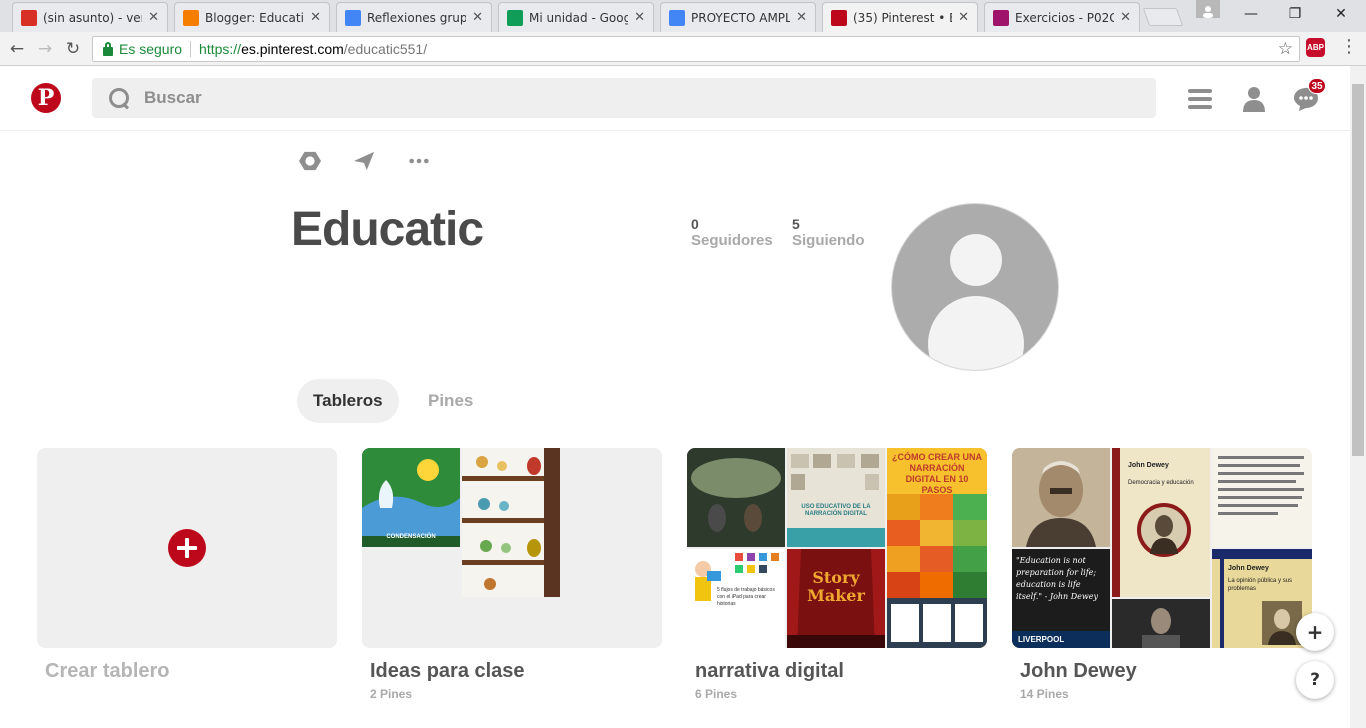 Image resolution: width=1366 pixels, height=728 pixels. What do you see at coordinates (450, 401) in the screenshot?
I see `tab-pins: Pines` at bounding box center [450, 401].